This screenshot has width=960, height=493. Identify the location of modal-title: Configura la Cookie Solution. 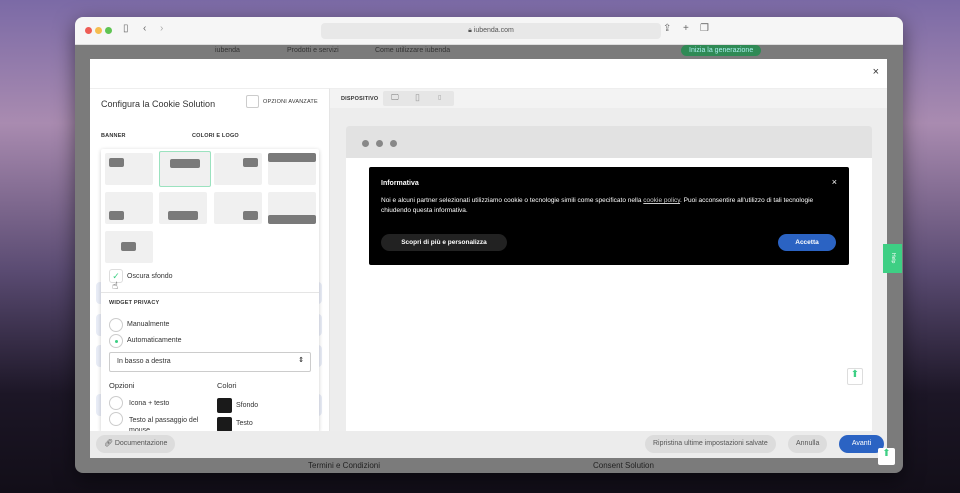
(158, 104).